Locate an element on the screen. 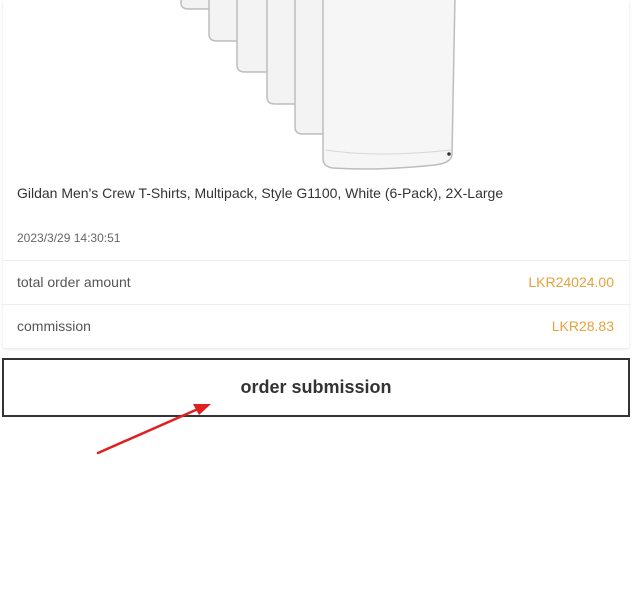 This screenshot has width=635, height=589. commission-value: LKR28.83 is located at coordinates (582, 326).